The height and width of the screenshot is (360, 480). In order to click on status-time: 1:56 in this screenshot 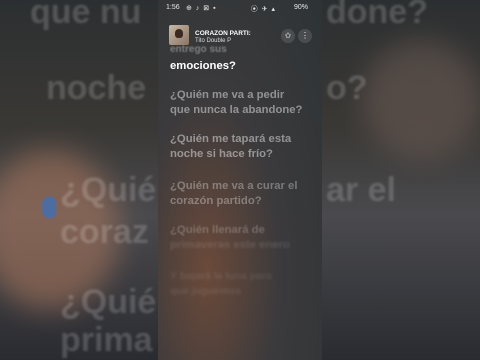, I will do `click(173, 7)`.